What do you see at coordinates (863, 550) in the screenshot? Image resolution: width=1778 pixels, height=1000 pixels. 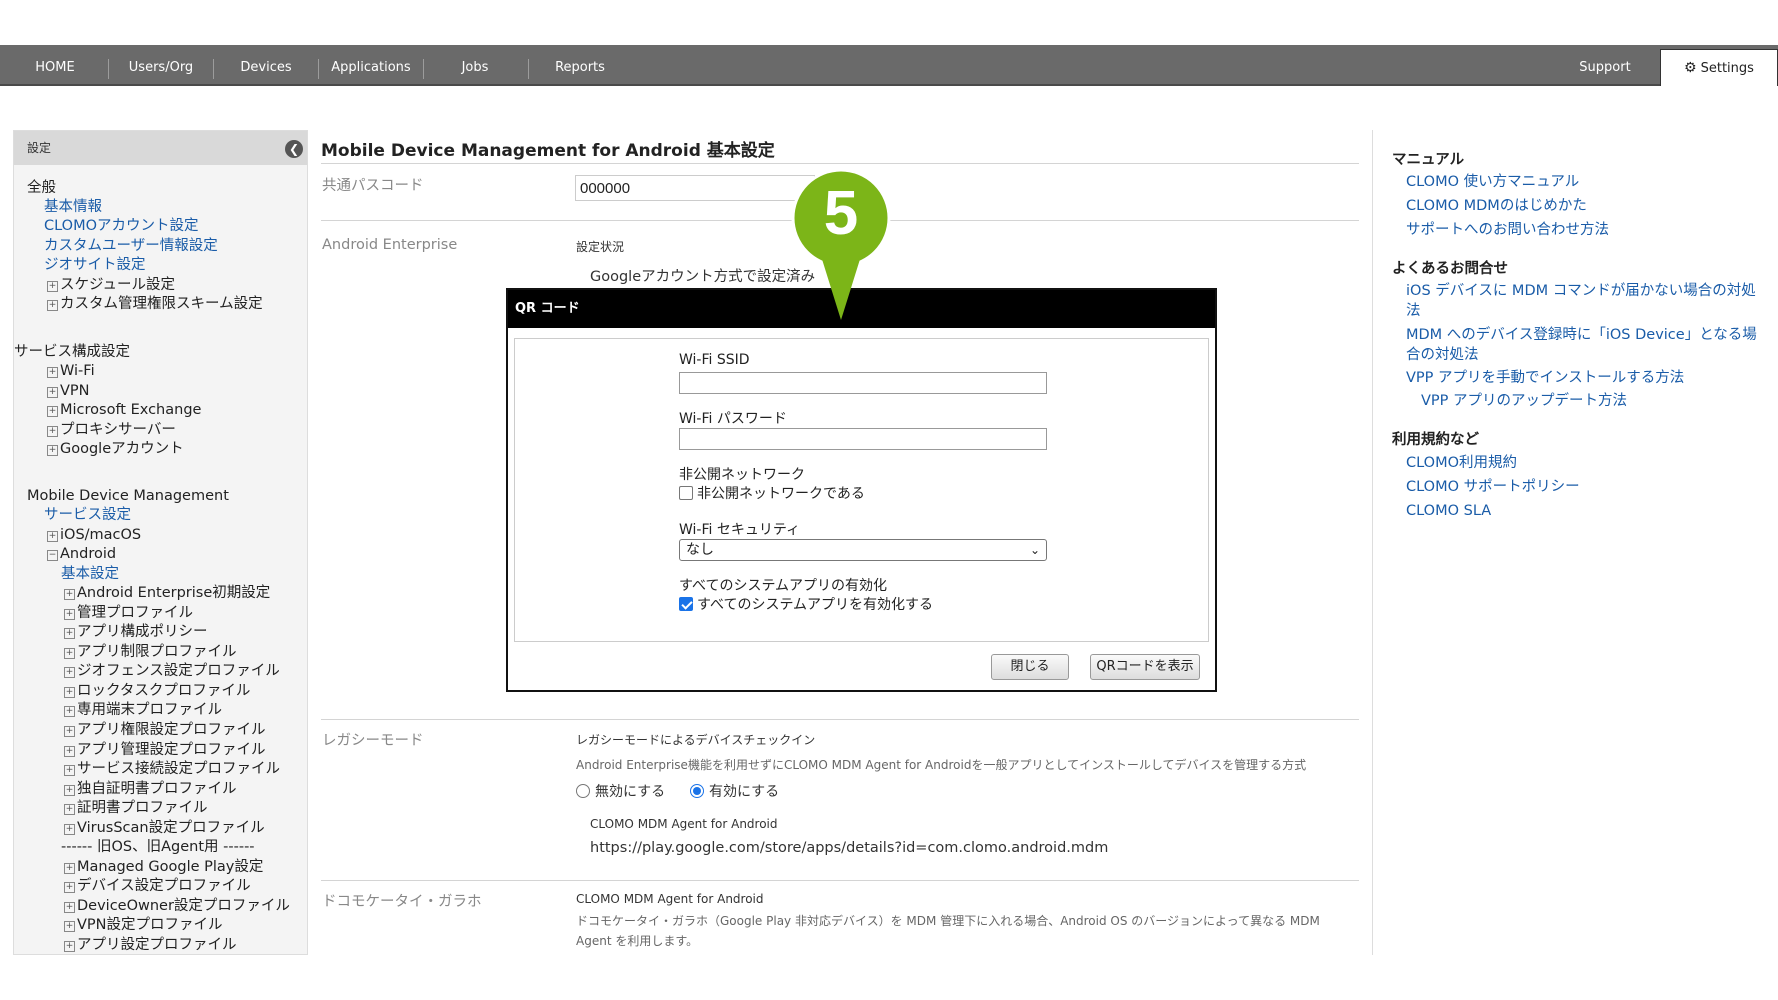 I see `wifi-security-select: なし ⌄` at bounding box center [863, 550].